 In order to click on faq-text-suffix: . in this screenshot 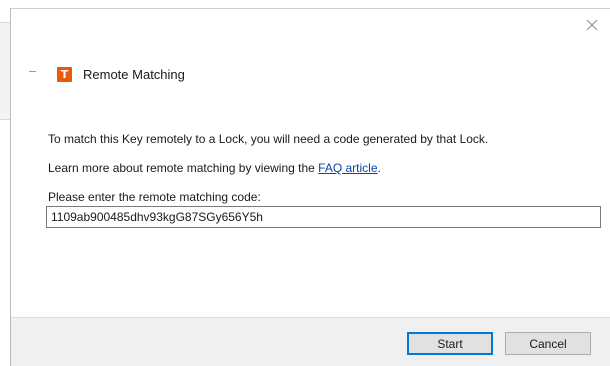, I will do `click(379, 168)`.